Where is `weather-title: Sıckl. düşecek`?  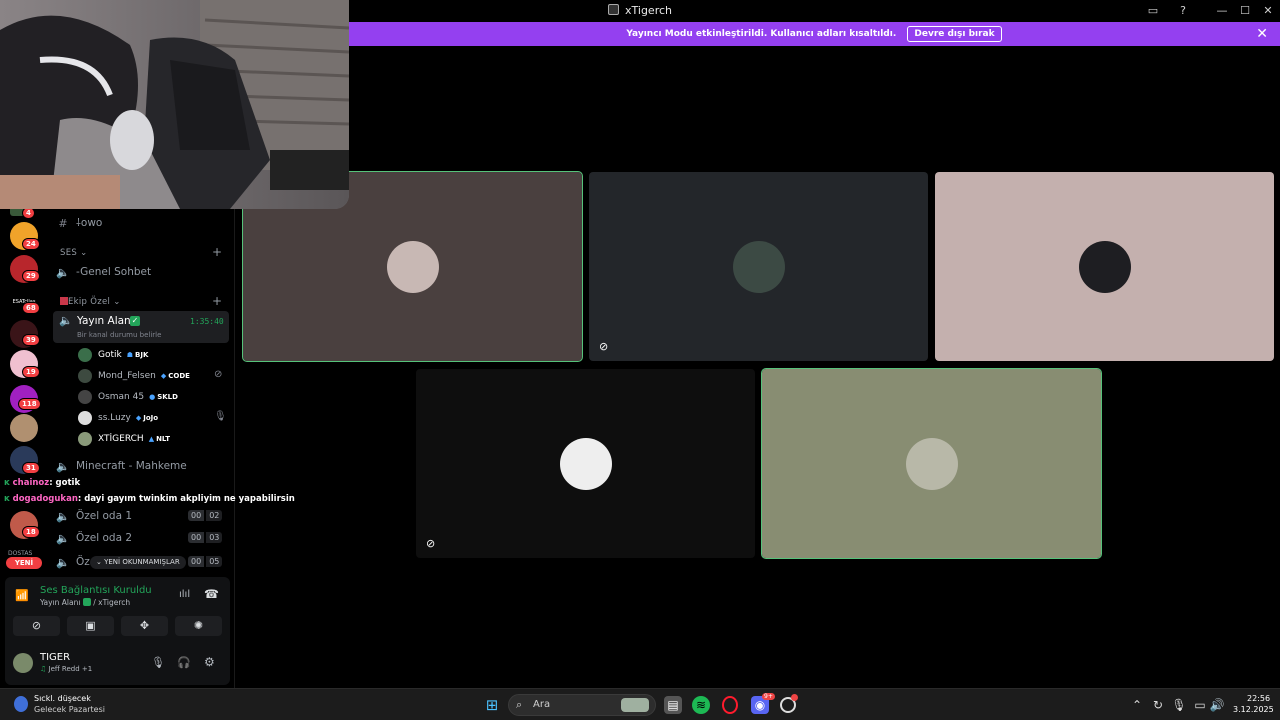 weather-title: Sıckl. düşecek is located at coordinates (62, 698).